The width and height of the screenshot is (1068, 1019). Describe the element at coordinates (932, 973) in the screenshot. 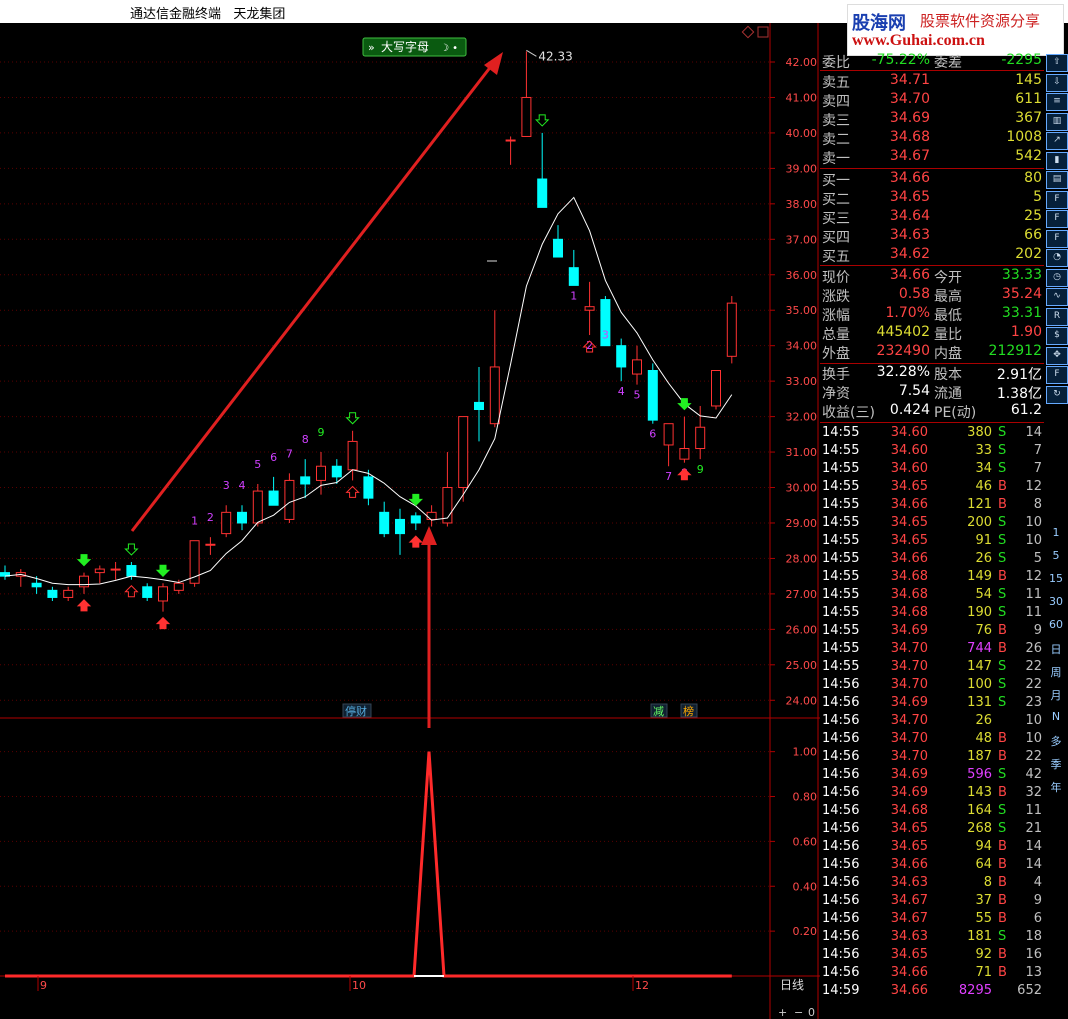

I see `tick-row: 14:56 34.66 71 B 13` at that location.